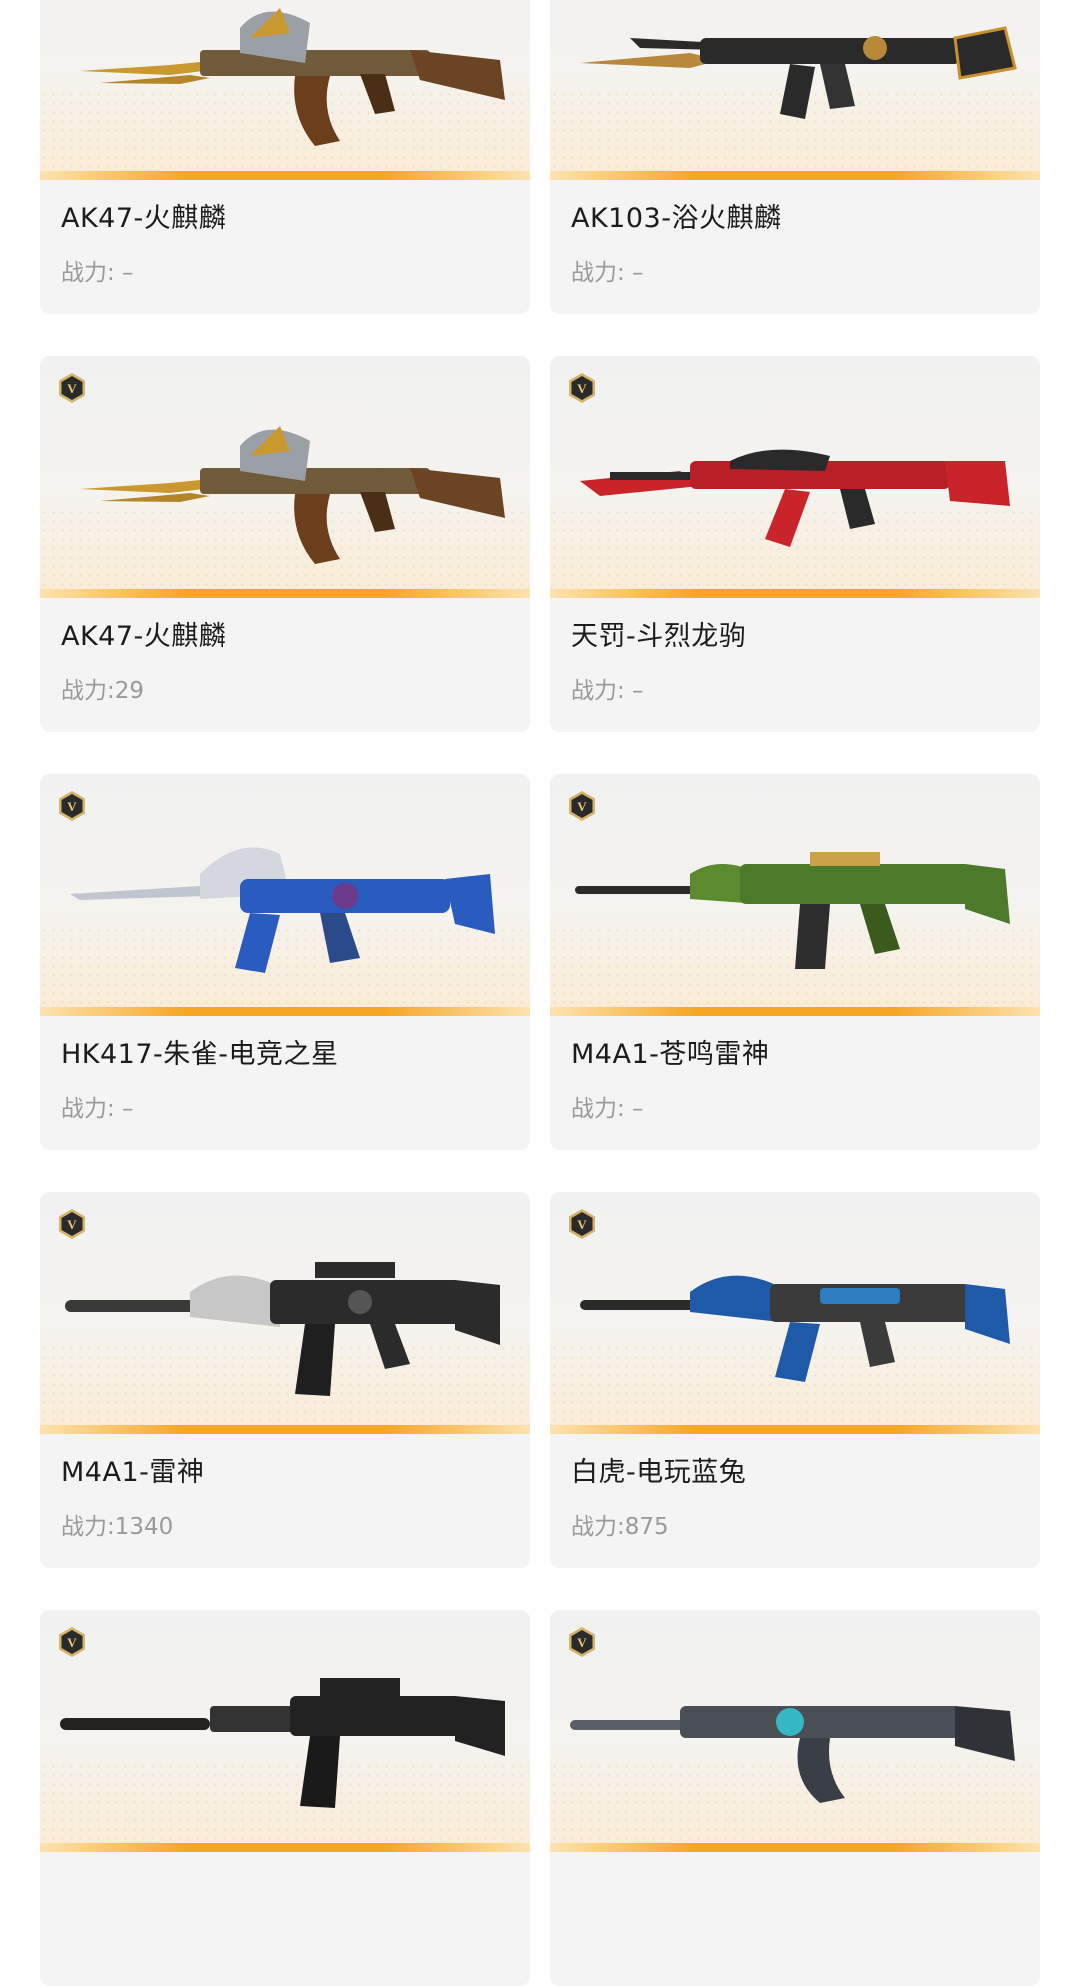  I want to click on weapon-card: V AK47-火麒麟 战力:29, so click(285, 544).